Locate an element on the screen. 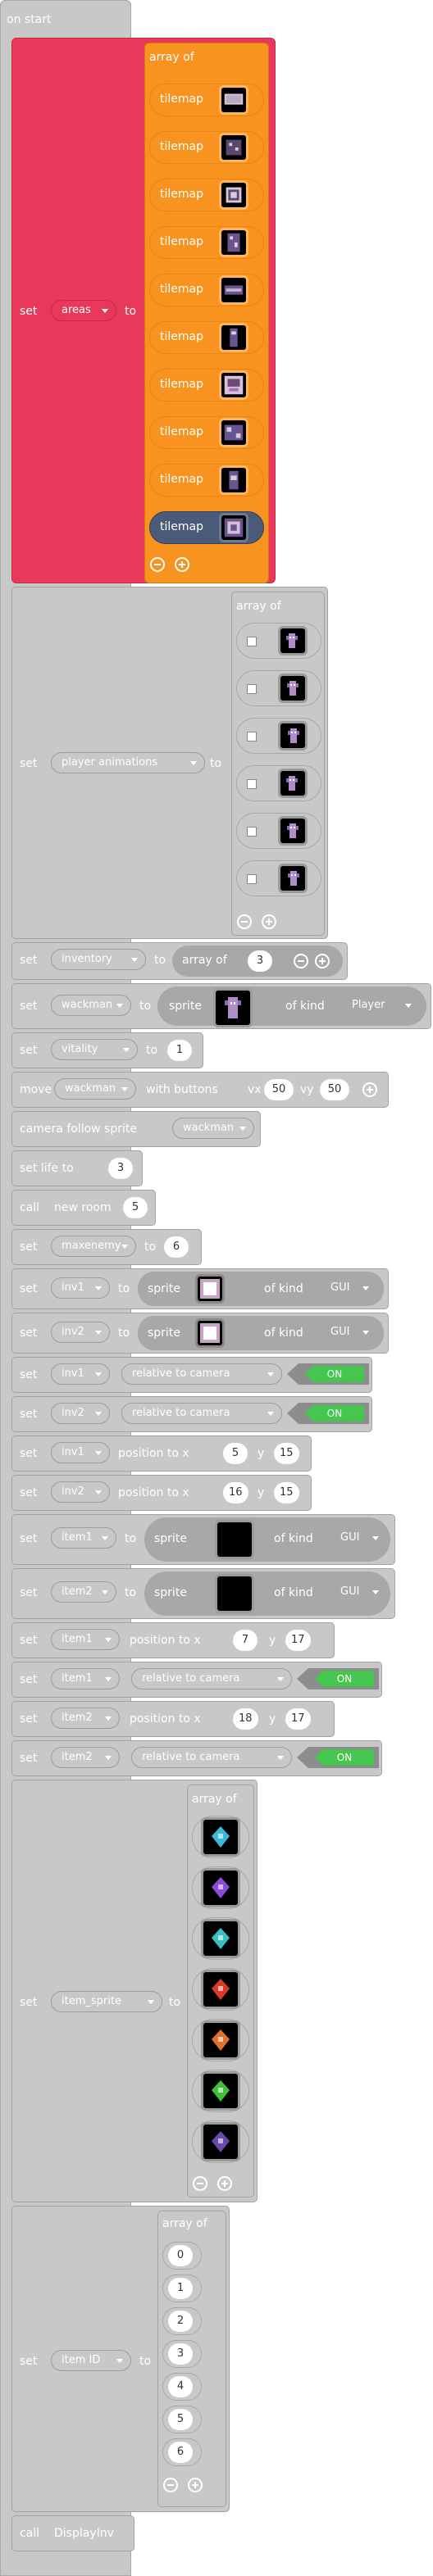  item-sprite-add-icon is located at coordinates (224, 2183).